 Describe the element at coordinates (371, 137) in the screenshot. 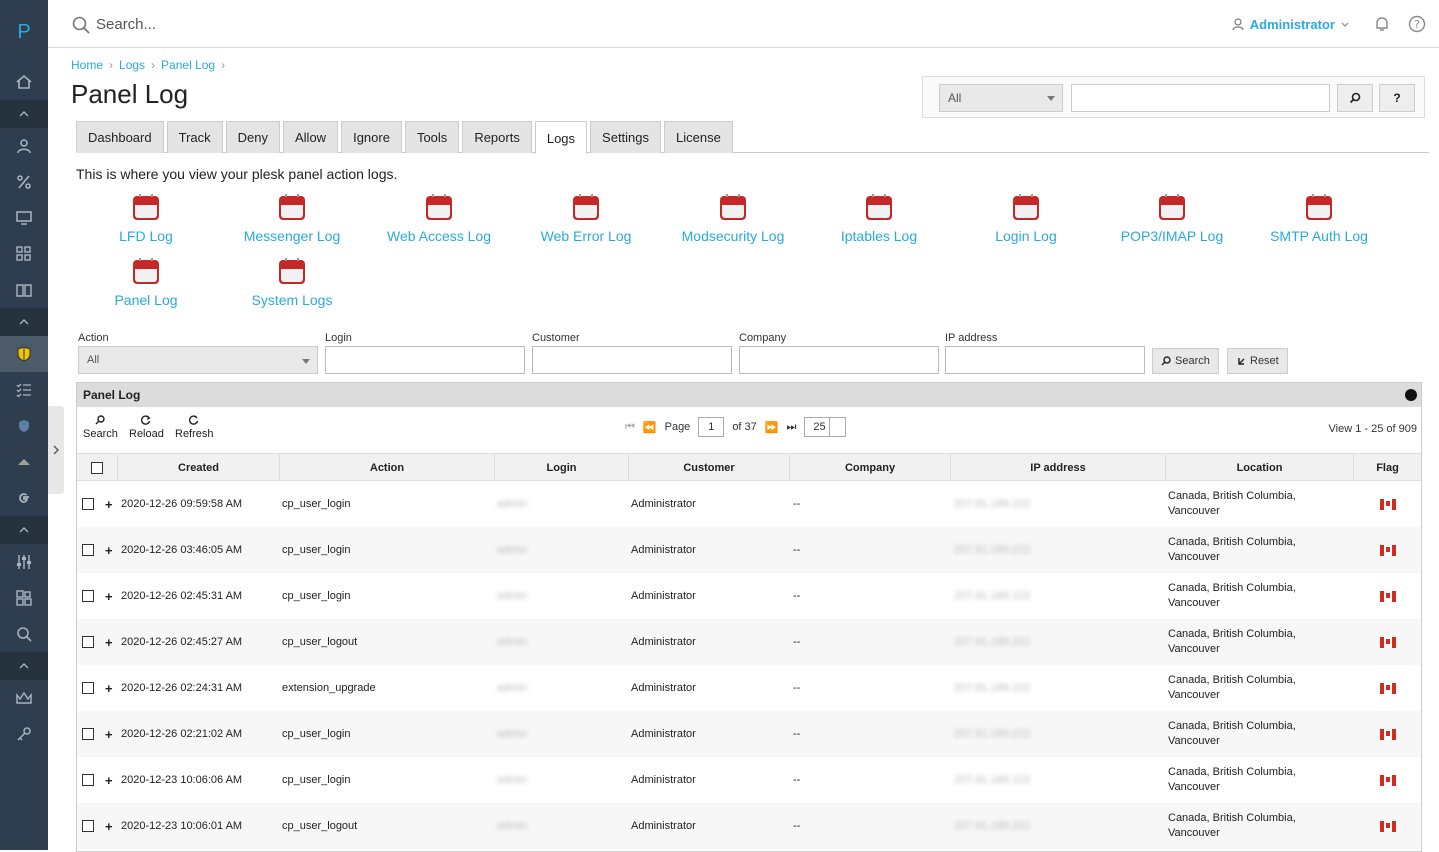

I see `tab-ignore: Ignore` at that location.